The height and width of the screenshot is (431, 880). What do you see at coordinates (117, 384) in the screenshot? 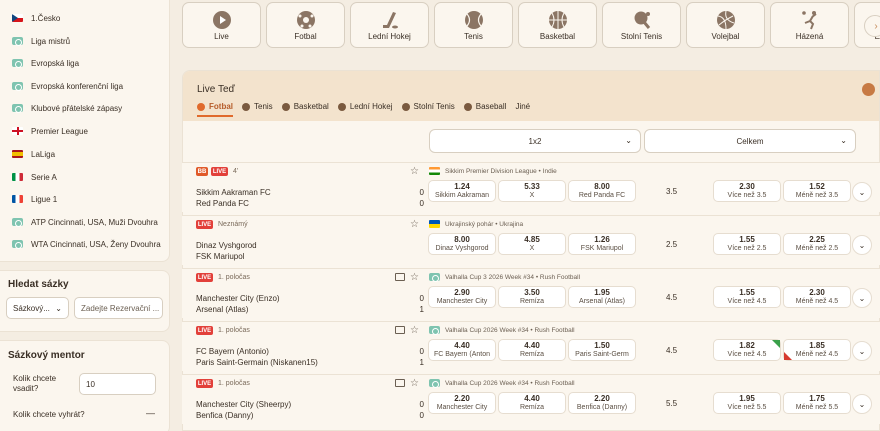
I see `stake-input: 10` at bounding box center [117, 384].